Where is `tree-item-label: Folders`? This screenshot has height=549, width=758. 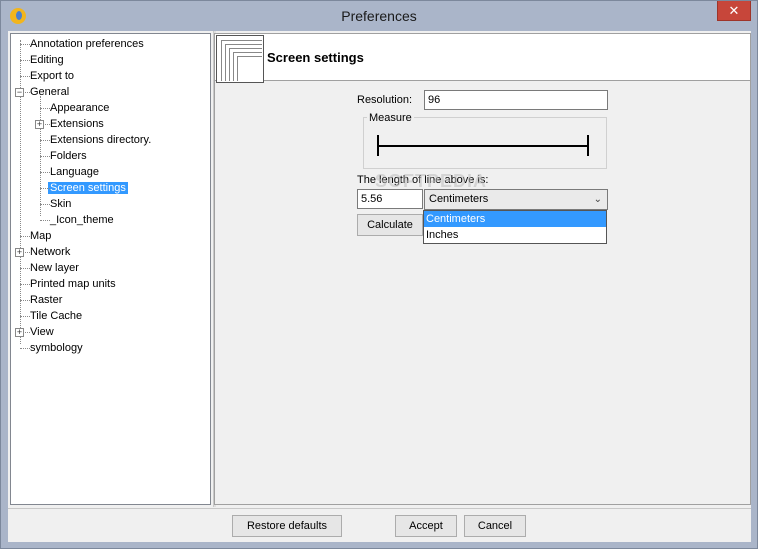 tree-item-label: Folders is located at coordinates (68, 156).